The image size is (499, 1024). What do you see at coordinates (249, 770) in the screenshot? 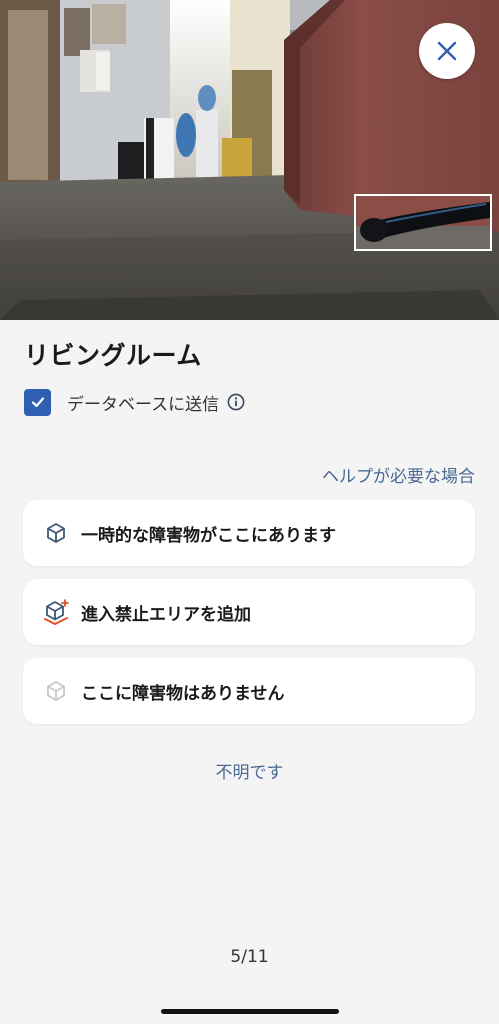
I see `unknown-link: 不明です` at bounding box center [249, 770].